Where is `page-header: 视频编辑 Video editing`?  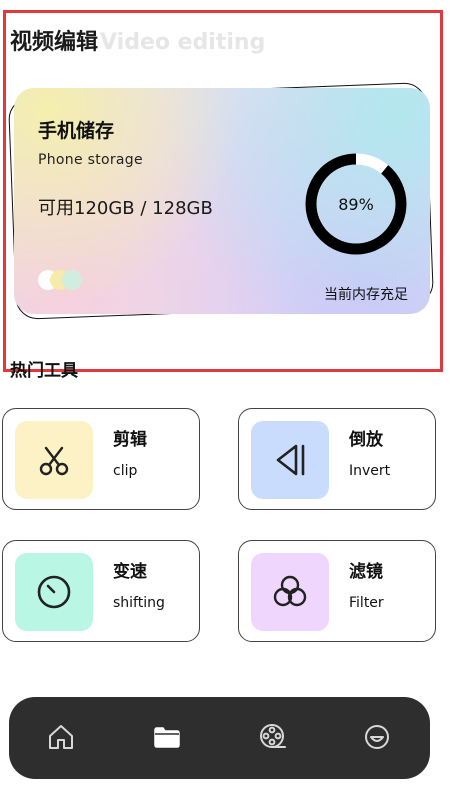
page-header: 视频编辑 Video editing is located at coordinates (137, 40).